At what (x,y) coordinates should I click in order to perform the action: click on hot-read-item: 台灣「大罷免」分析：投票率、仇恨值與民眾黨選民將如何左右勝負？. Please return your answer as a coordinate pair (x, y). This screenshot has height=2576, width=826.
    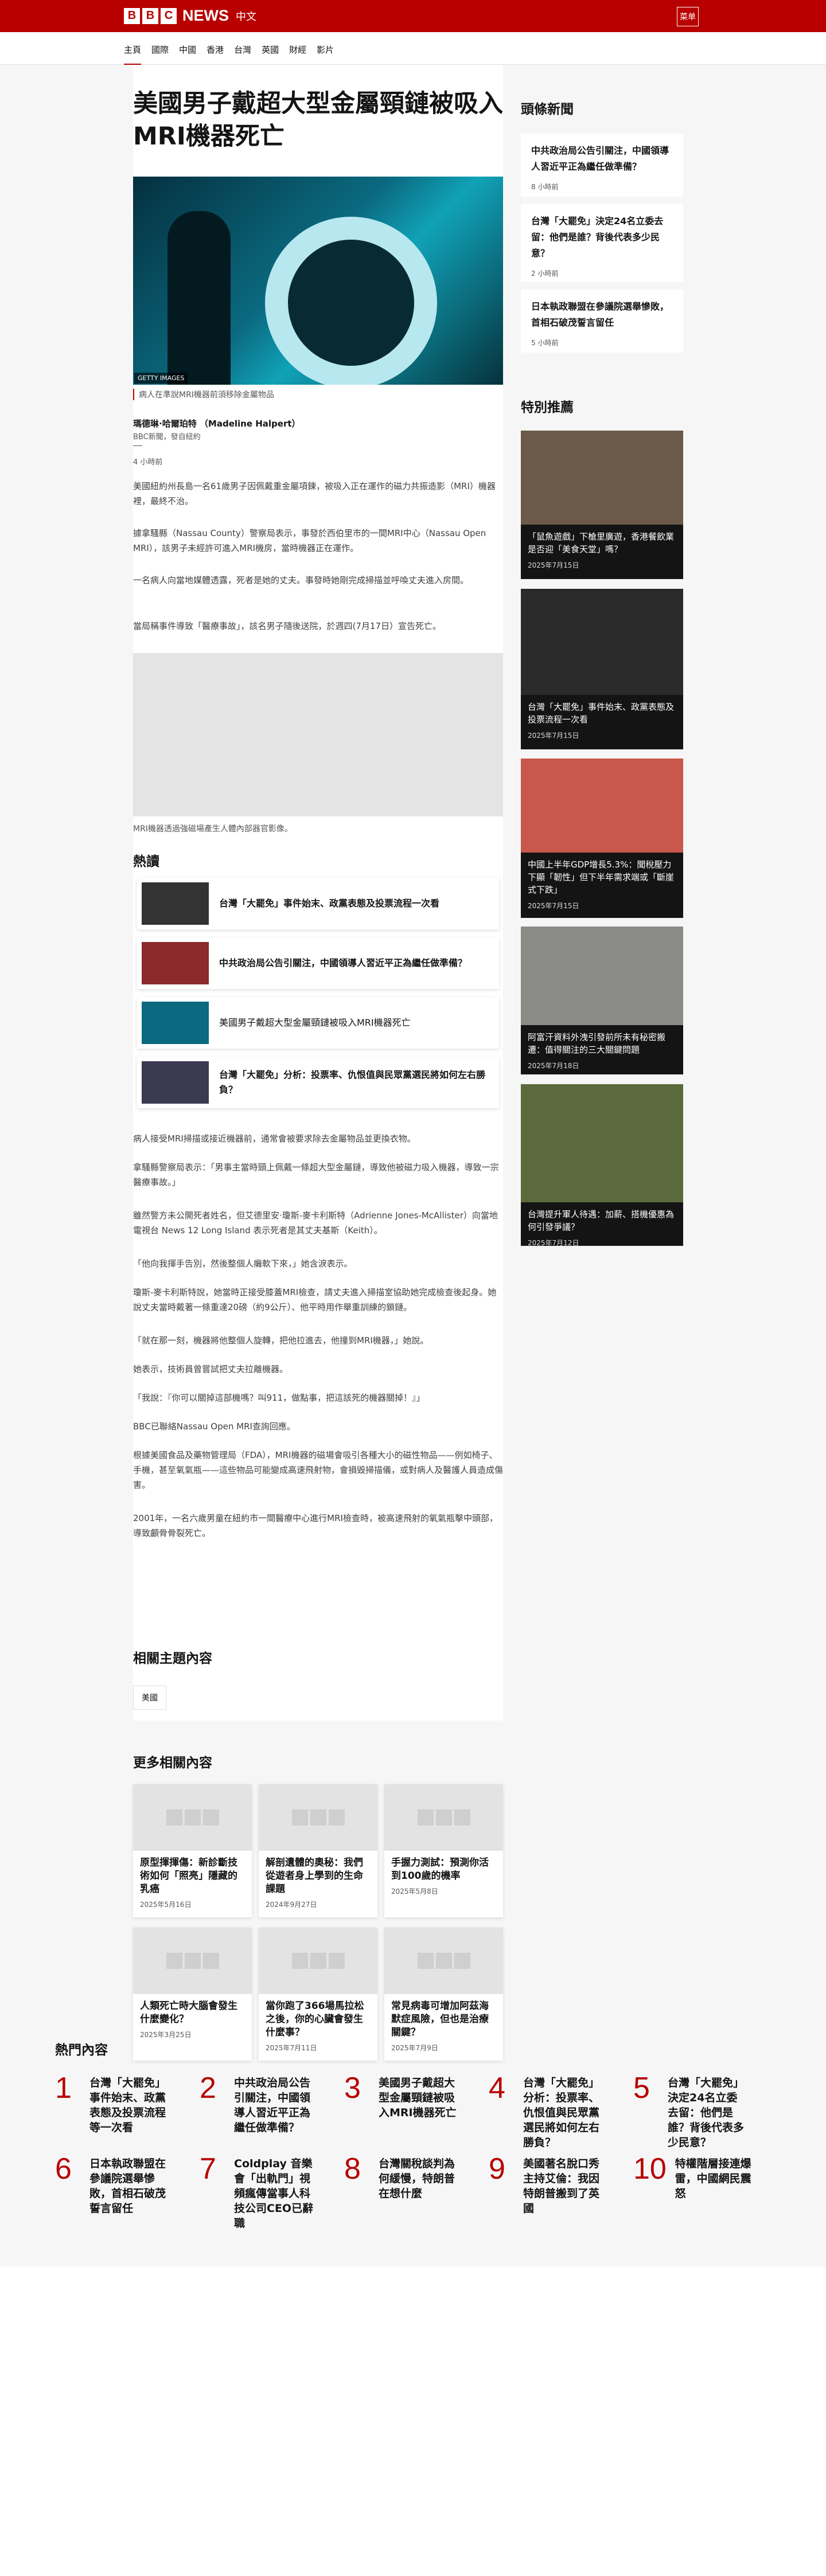
    Looking at the image, I should click on (318, 1082).